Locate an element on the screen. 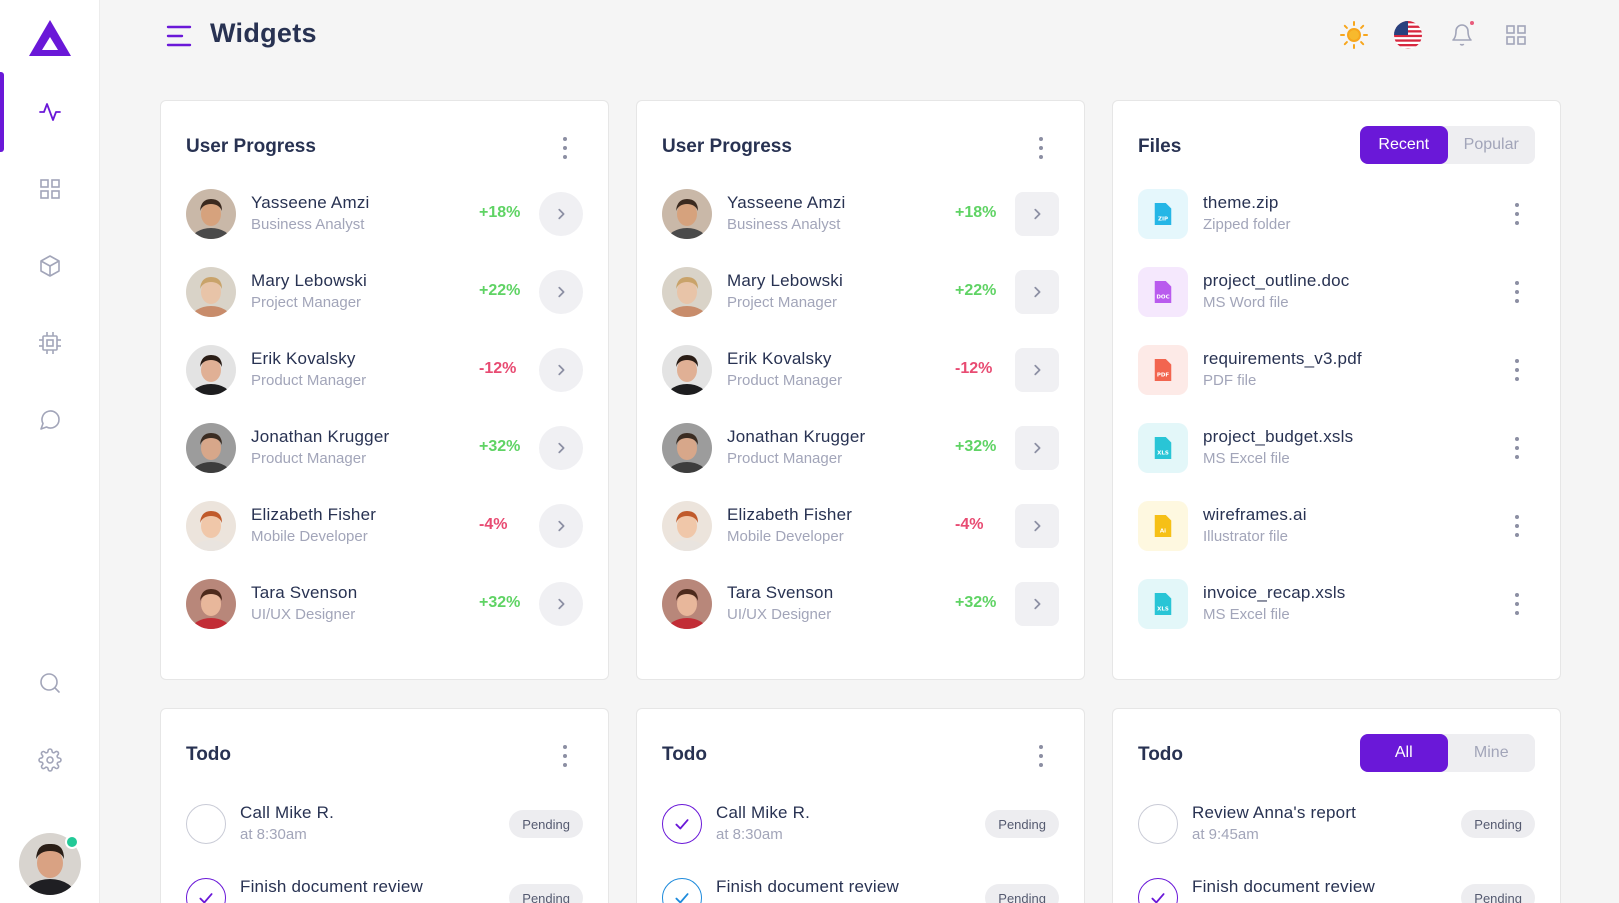 This screenshot has width=1619, height=903. tab-recent: Recent is located at coordinates (1404, 145).